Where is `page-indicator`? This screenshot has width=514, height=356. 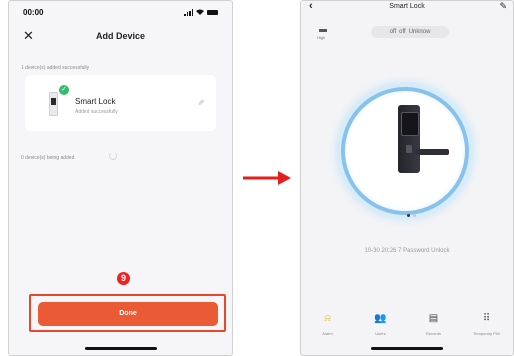
page-indicator is located at coordinates (411, 215).